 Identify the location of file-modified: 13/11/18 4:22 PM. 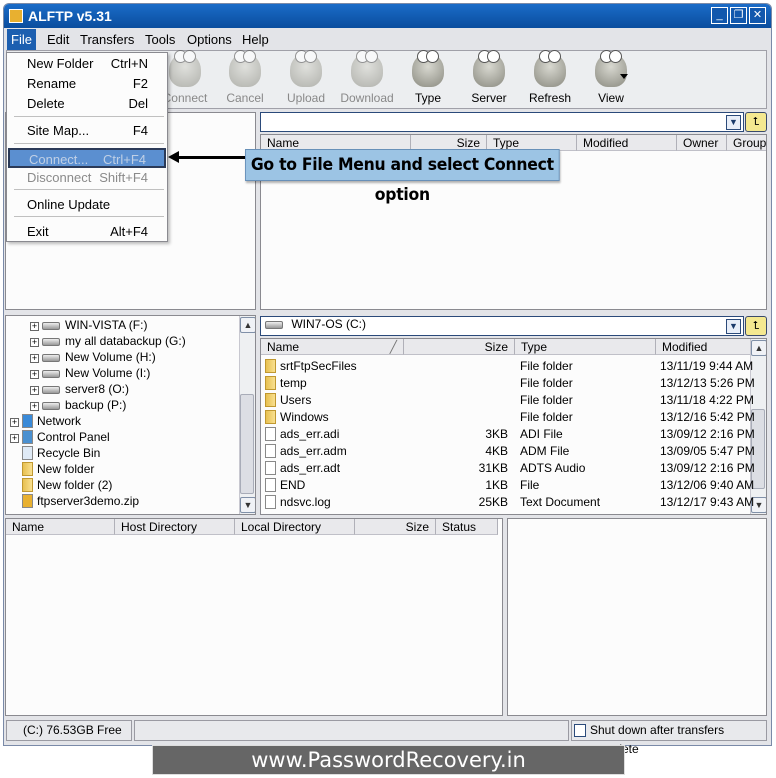
(710, 400).